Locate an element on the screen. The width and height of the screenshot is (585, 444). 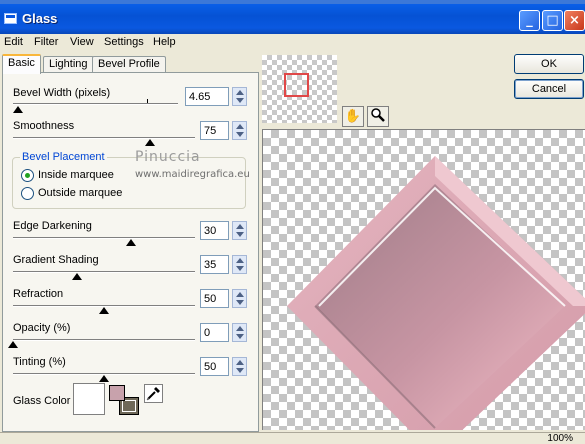
status-bar: 100% is located at coordinates (292, 438).